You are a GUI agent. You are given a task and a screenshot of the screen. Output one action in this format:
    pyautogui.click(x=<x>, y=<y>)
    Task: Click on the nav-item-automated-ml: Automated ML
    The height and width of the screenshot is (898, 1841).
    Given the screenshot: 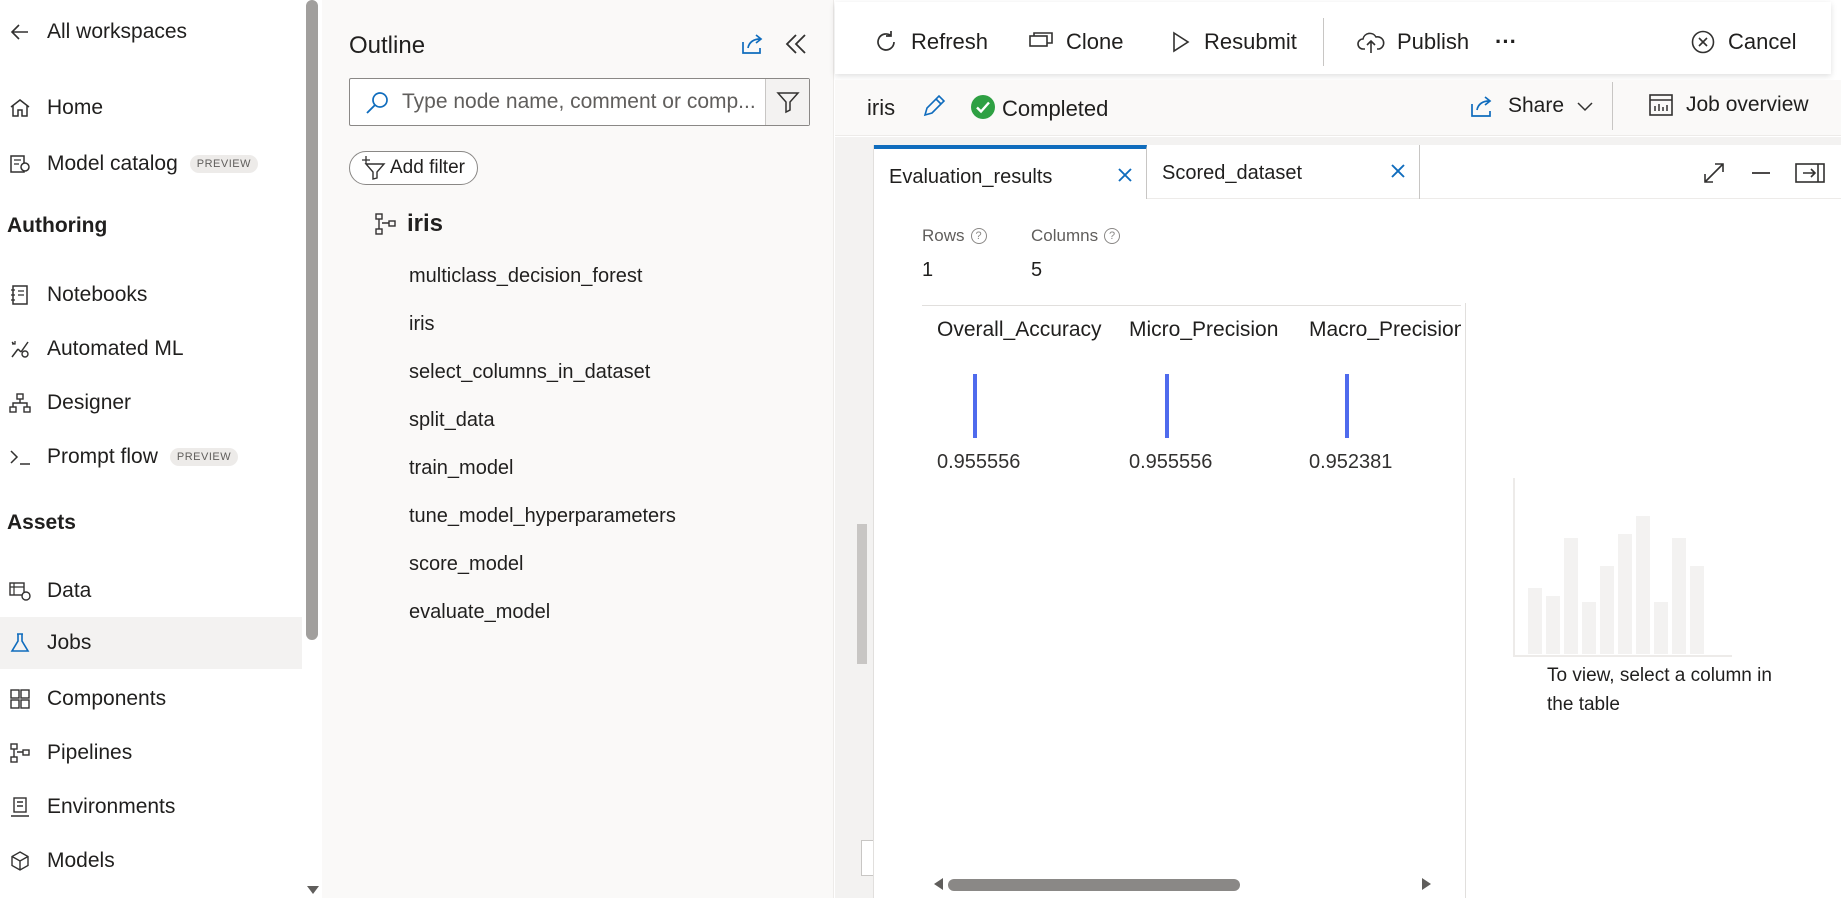 What is the action you would take?
    pyautogui.click(x=151, y=349)
    